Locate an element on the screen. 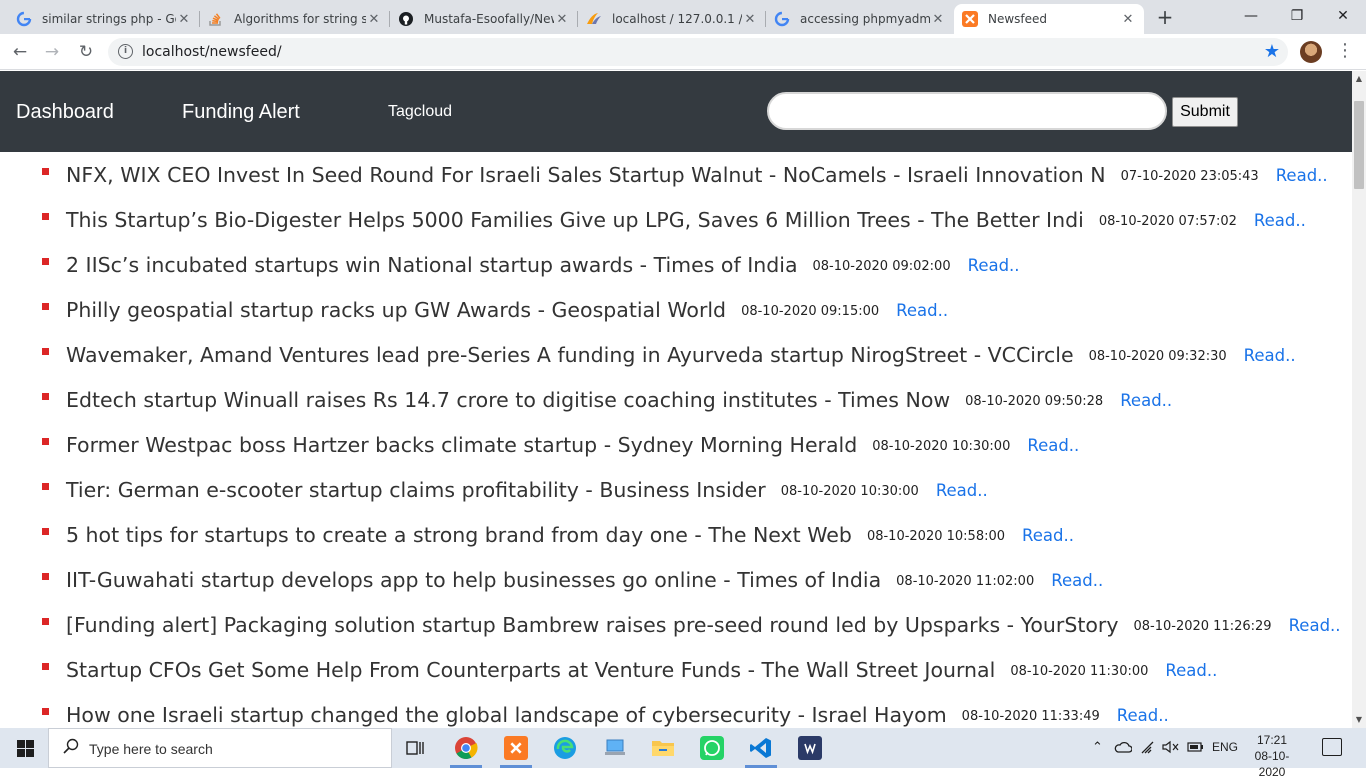 The width and height of the screenshot is (1366, 780). taskbar-clock: 17:21 08-10-2020 is located at coordinates (1272, 756).